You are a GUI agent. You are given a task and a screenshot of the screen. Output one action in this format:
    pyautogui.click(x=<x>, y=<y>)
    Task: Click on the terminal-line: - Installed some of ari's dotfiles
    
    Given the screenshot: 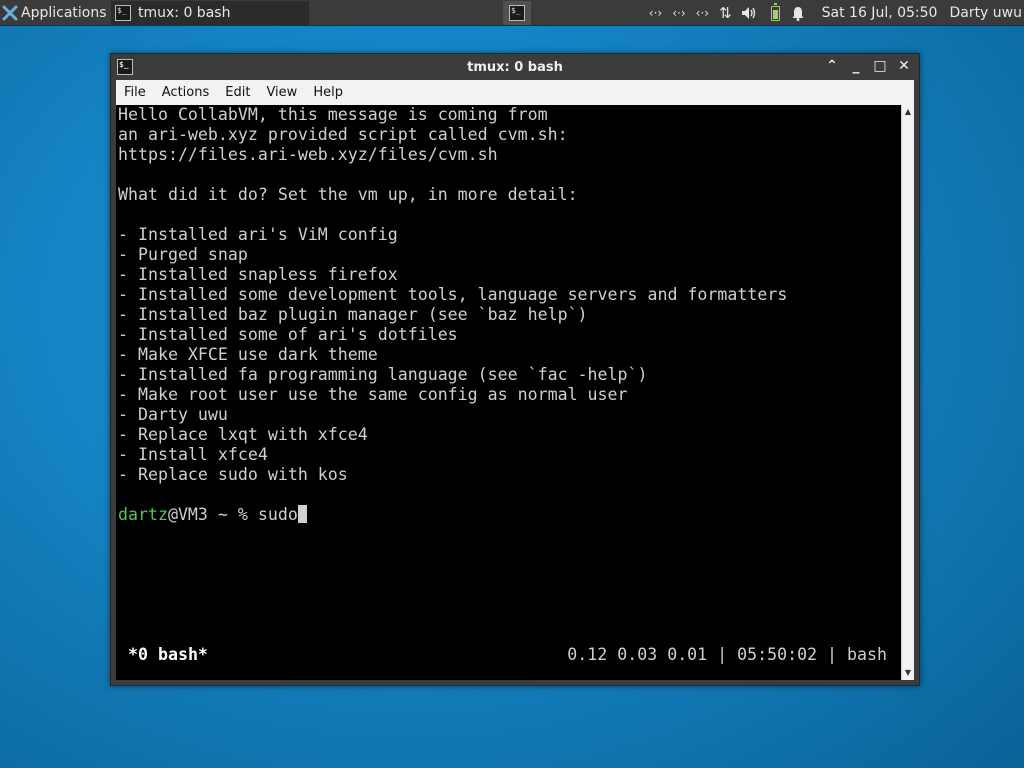 What is the action you would take?
    pyautogui.click(x=288, y=334)
    